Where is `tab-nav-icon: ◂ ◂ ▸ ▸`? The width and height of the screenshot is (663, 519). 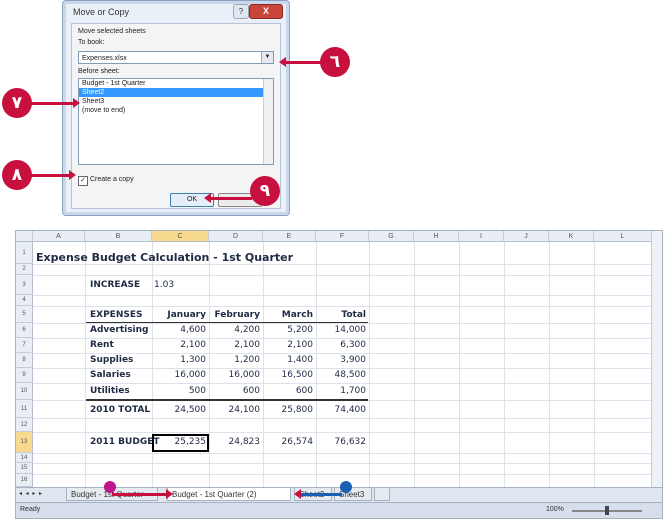
tab-nav-icon: ◂ ◂ ▸ ▸ is located at coordinates (31, 493).